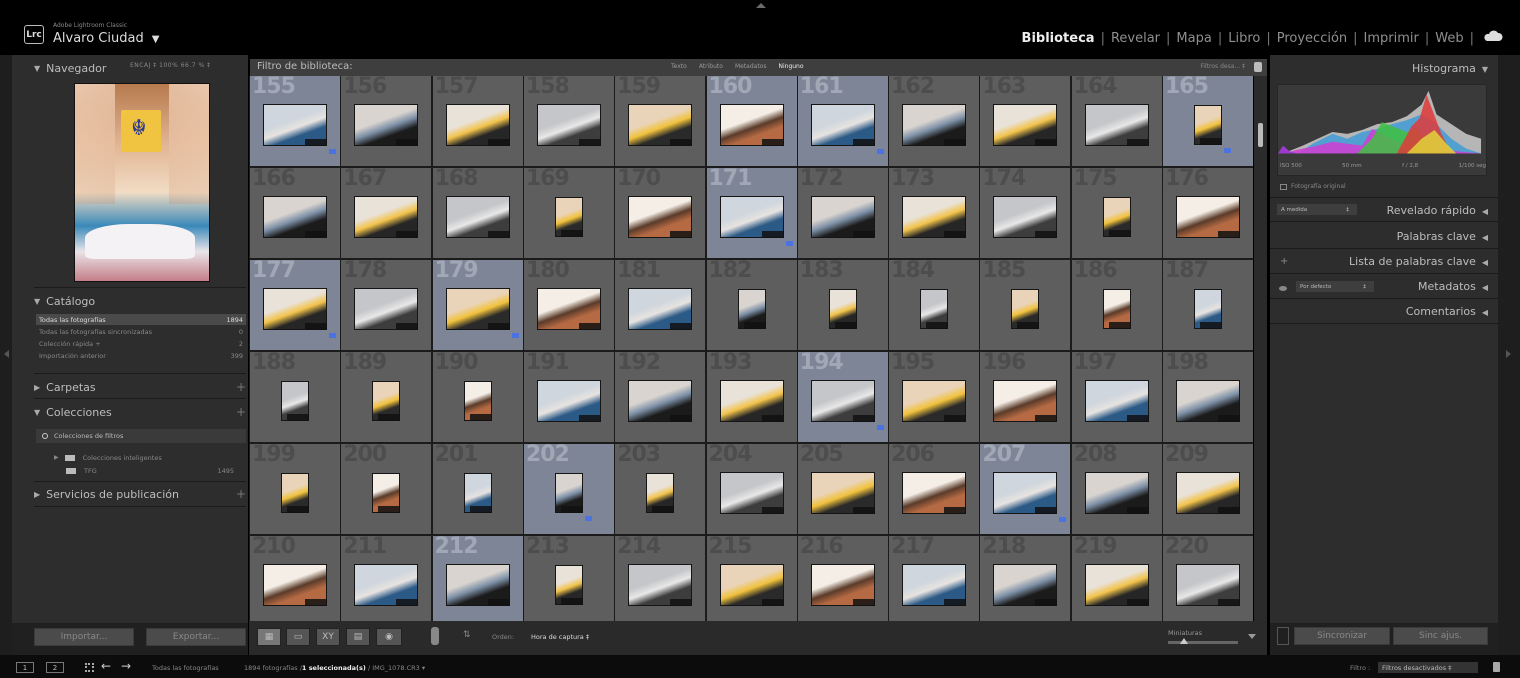 Image resolution: width=1520 pixels, height=678 pixels. Describe the element at coordinates (295, 213) in the screenshot. I see `photo-cell: 166` at that location.